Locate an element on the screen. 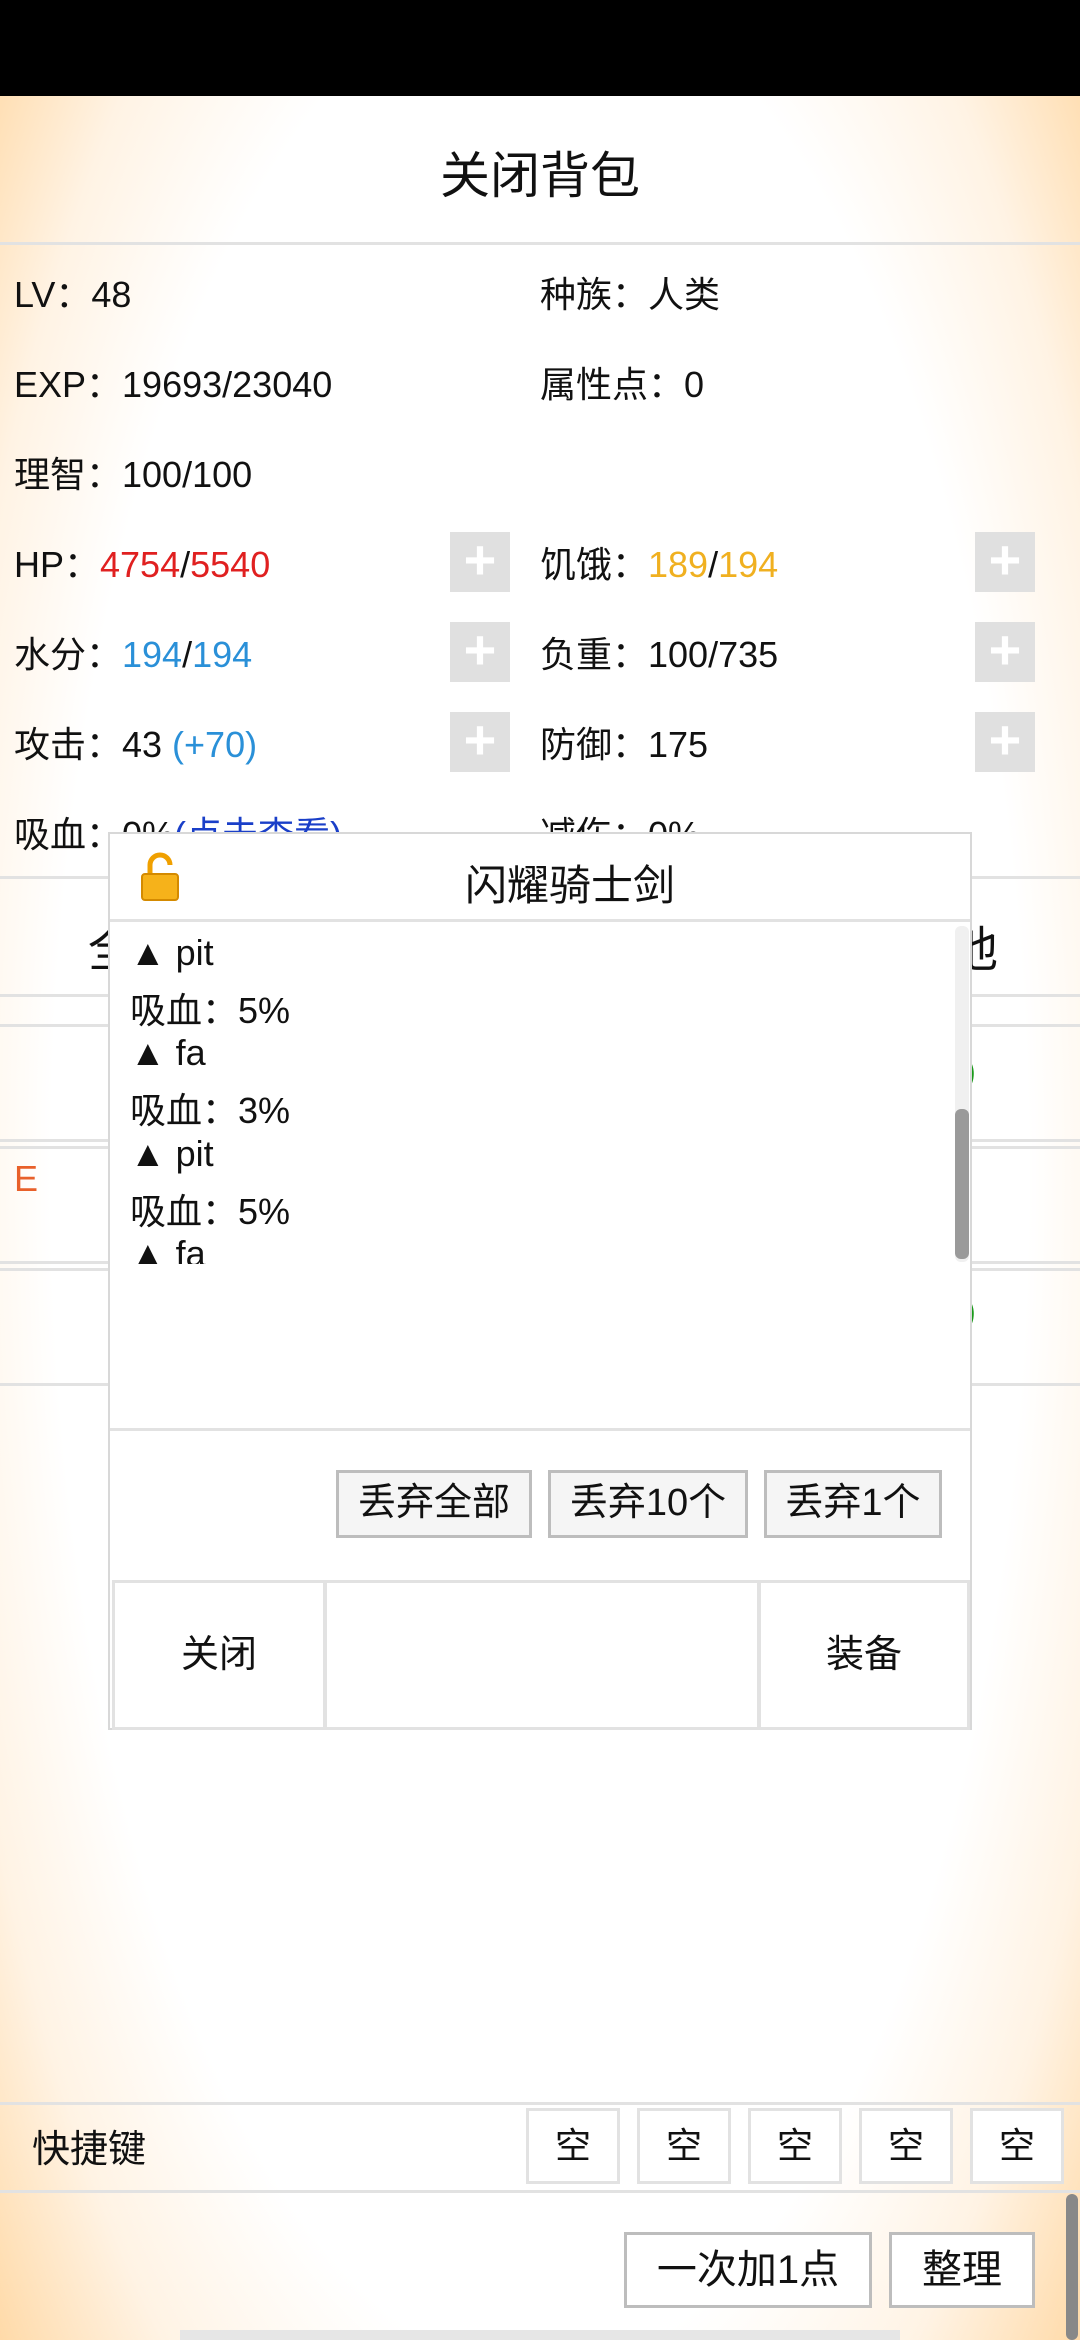 The width and height of the screenshot is (1080, 2340). dialog-scroll-thumb is located at coordinates (962, 1184).